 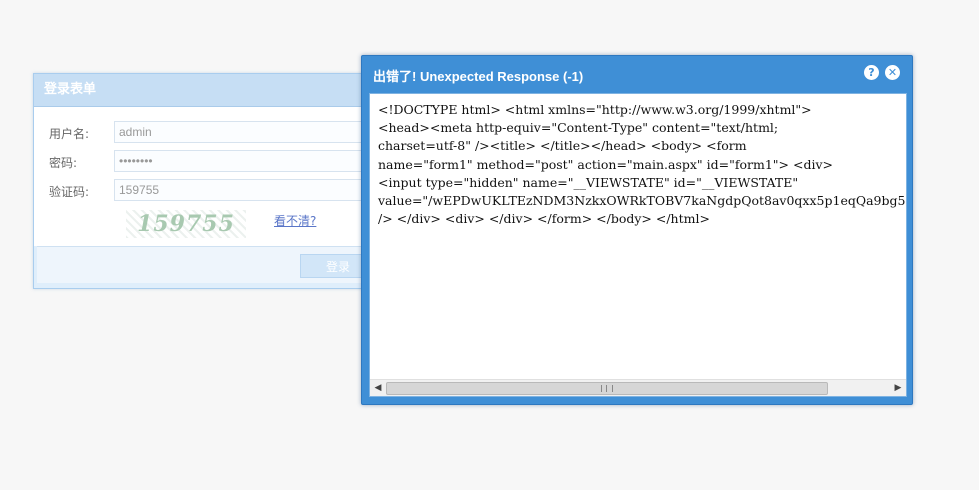 I want to click on scroll-right-arrow-icon: ▶, so click(x=898, y=388).